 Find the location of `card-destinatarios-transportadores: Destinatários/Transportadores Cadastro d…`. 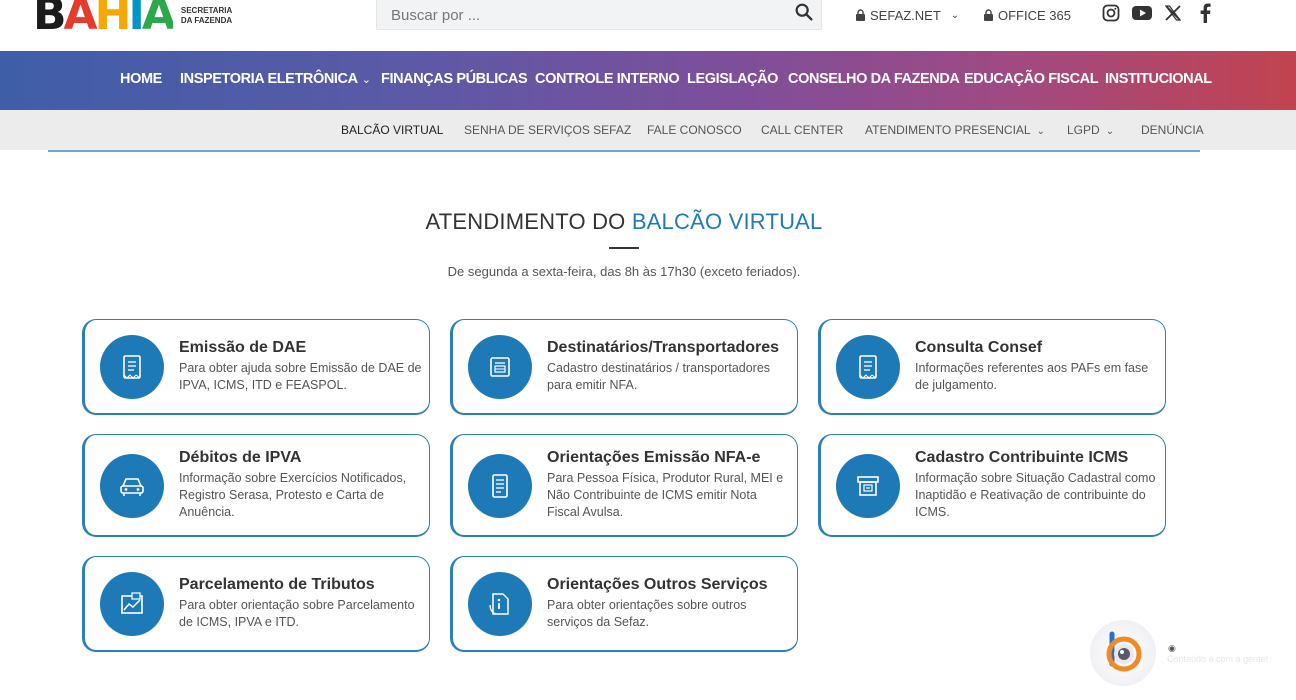

card-destinatarios-transportadores: Destinatários/Transportadores Cadastro d… is located at coordinates (624, 367).